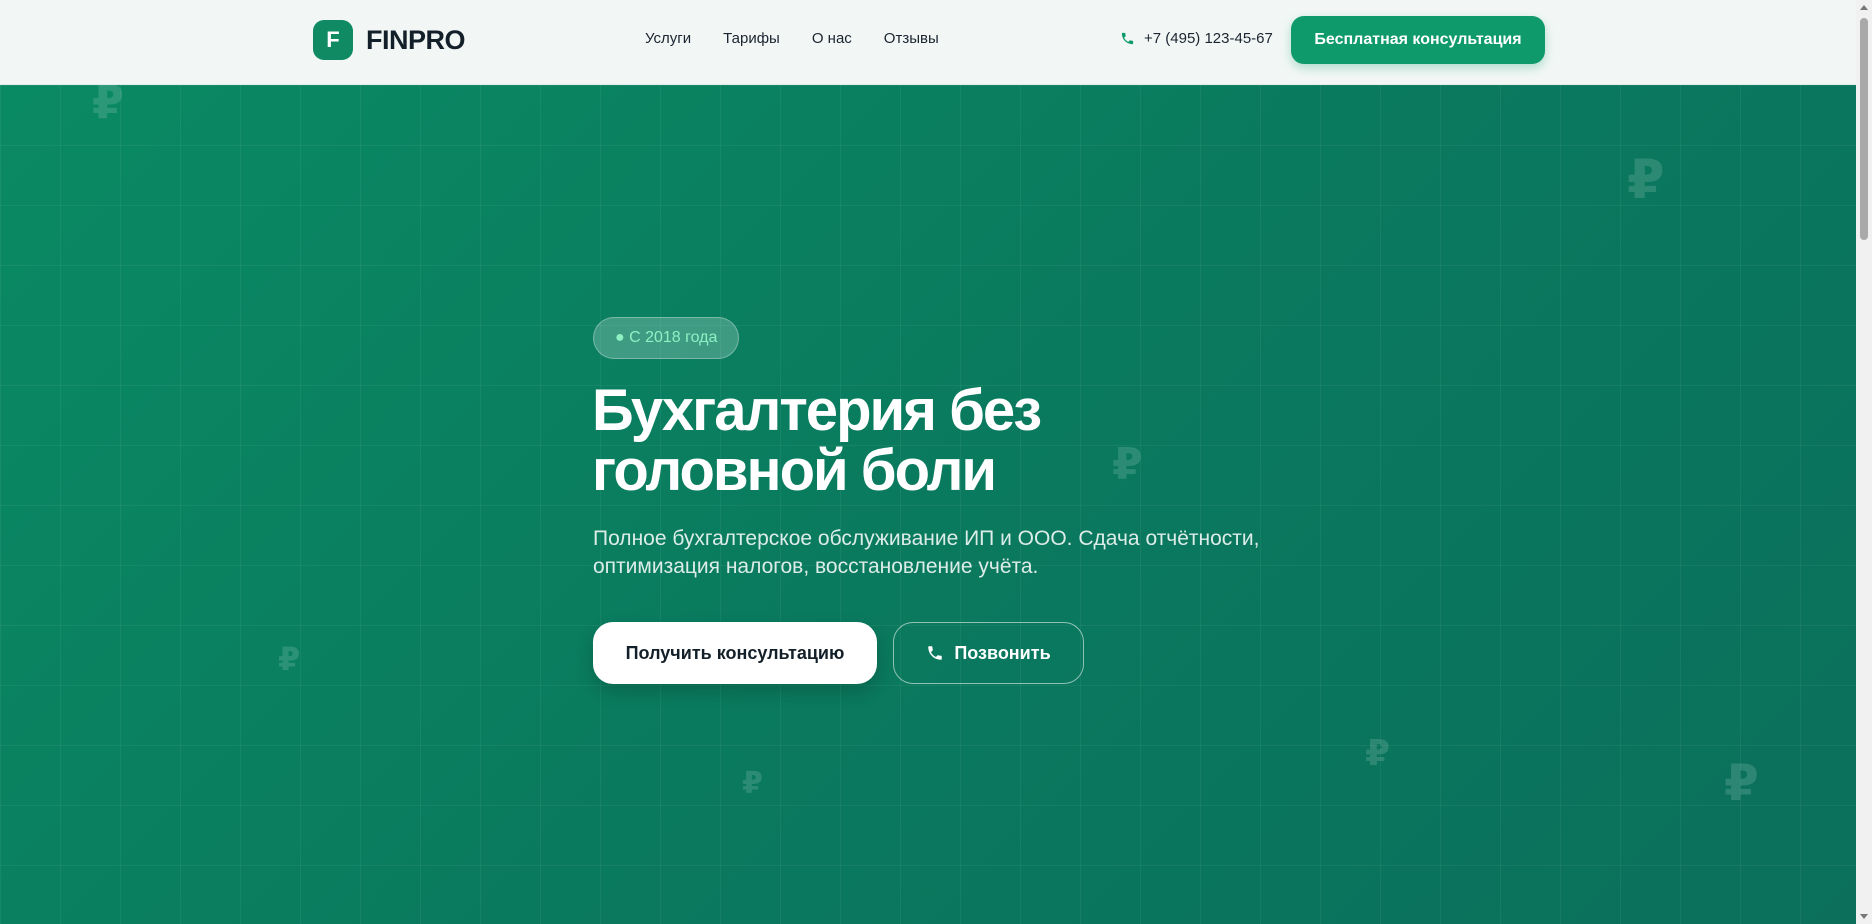 The width and height of the screenshot is (1872, 924). I want to click on nav-item-about: О нас, so click(832, 38).